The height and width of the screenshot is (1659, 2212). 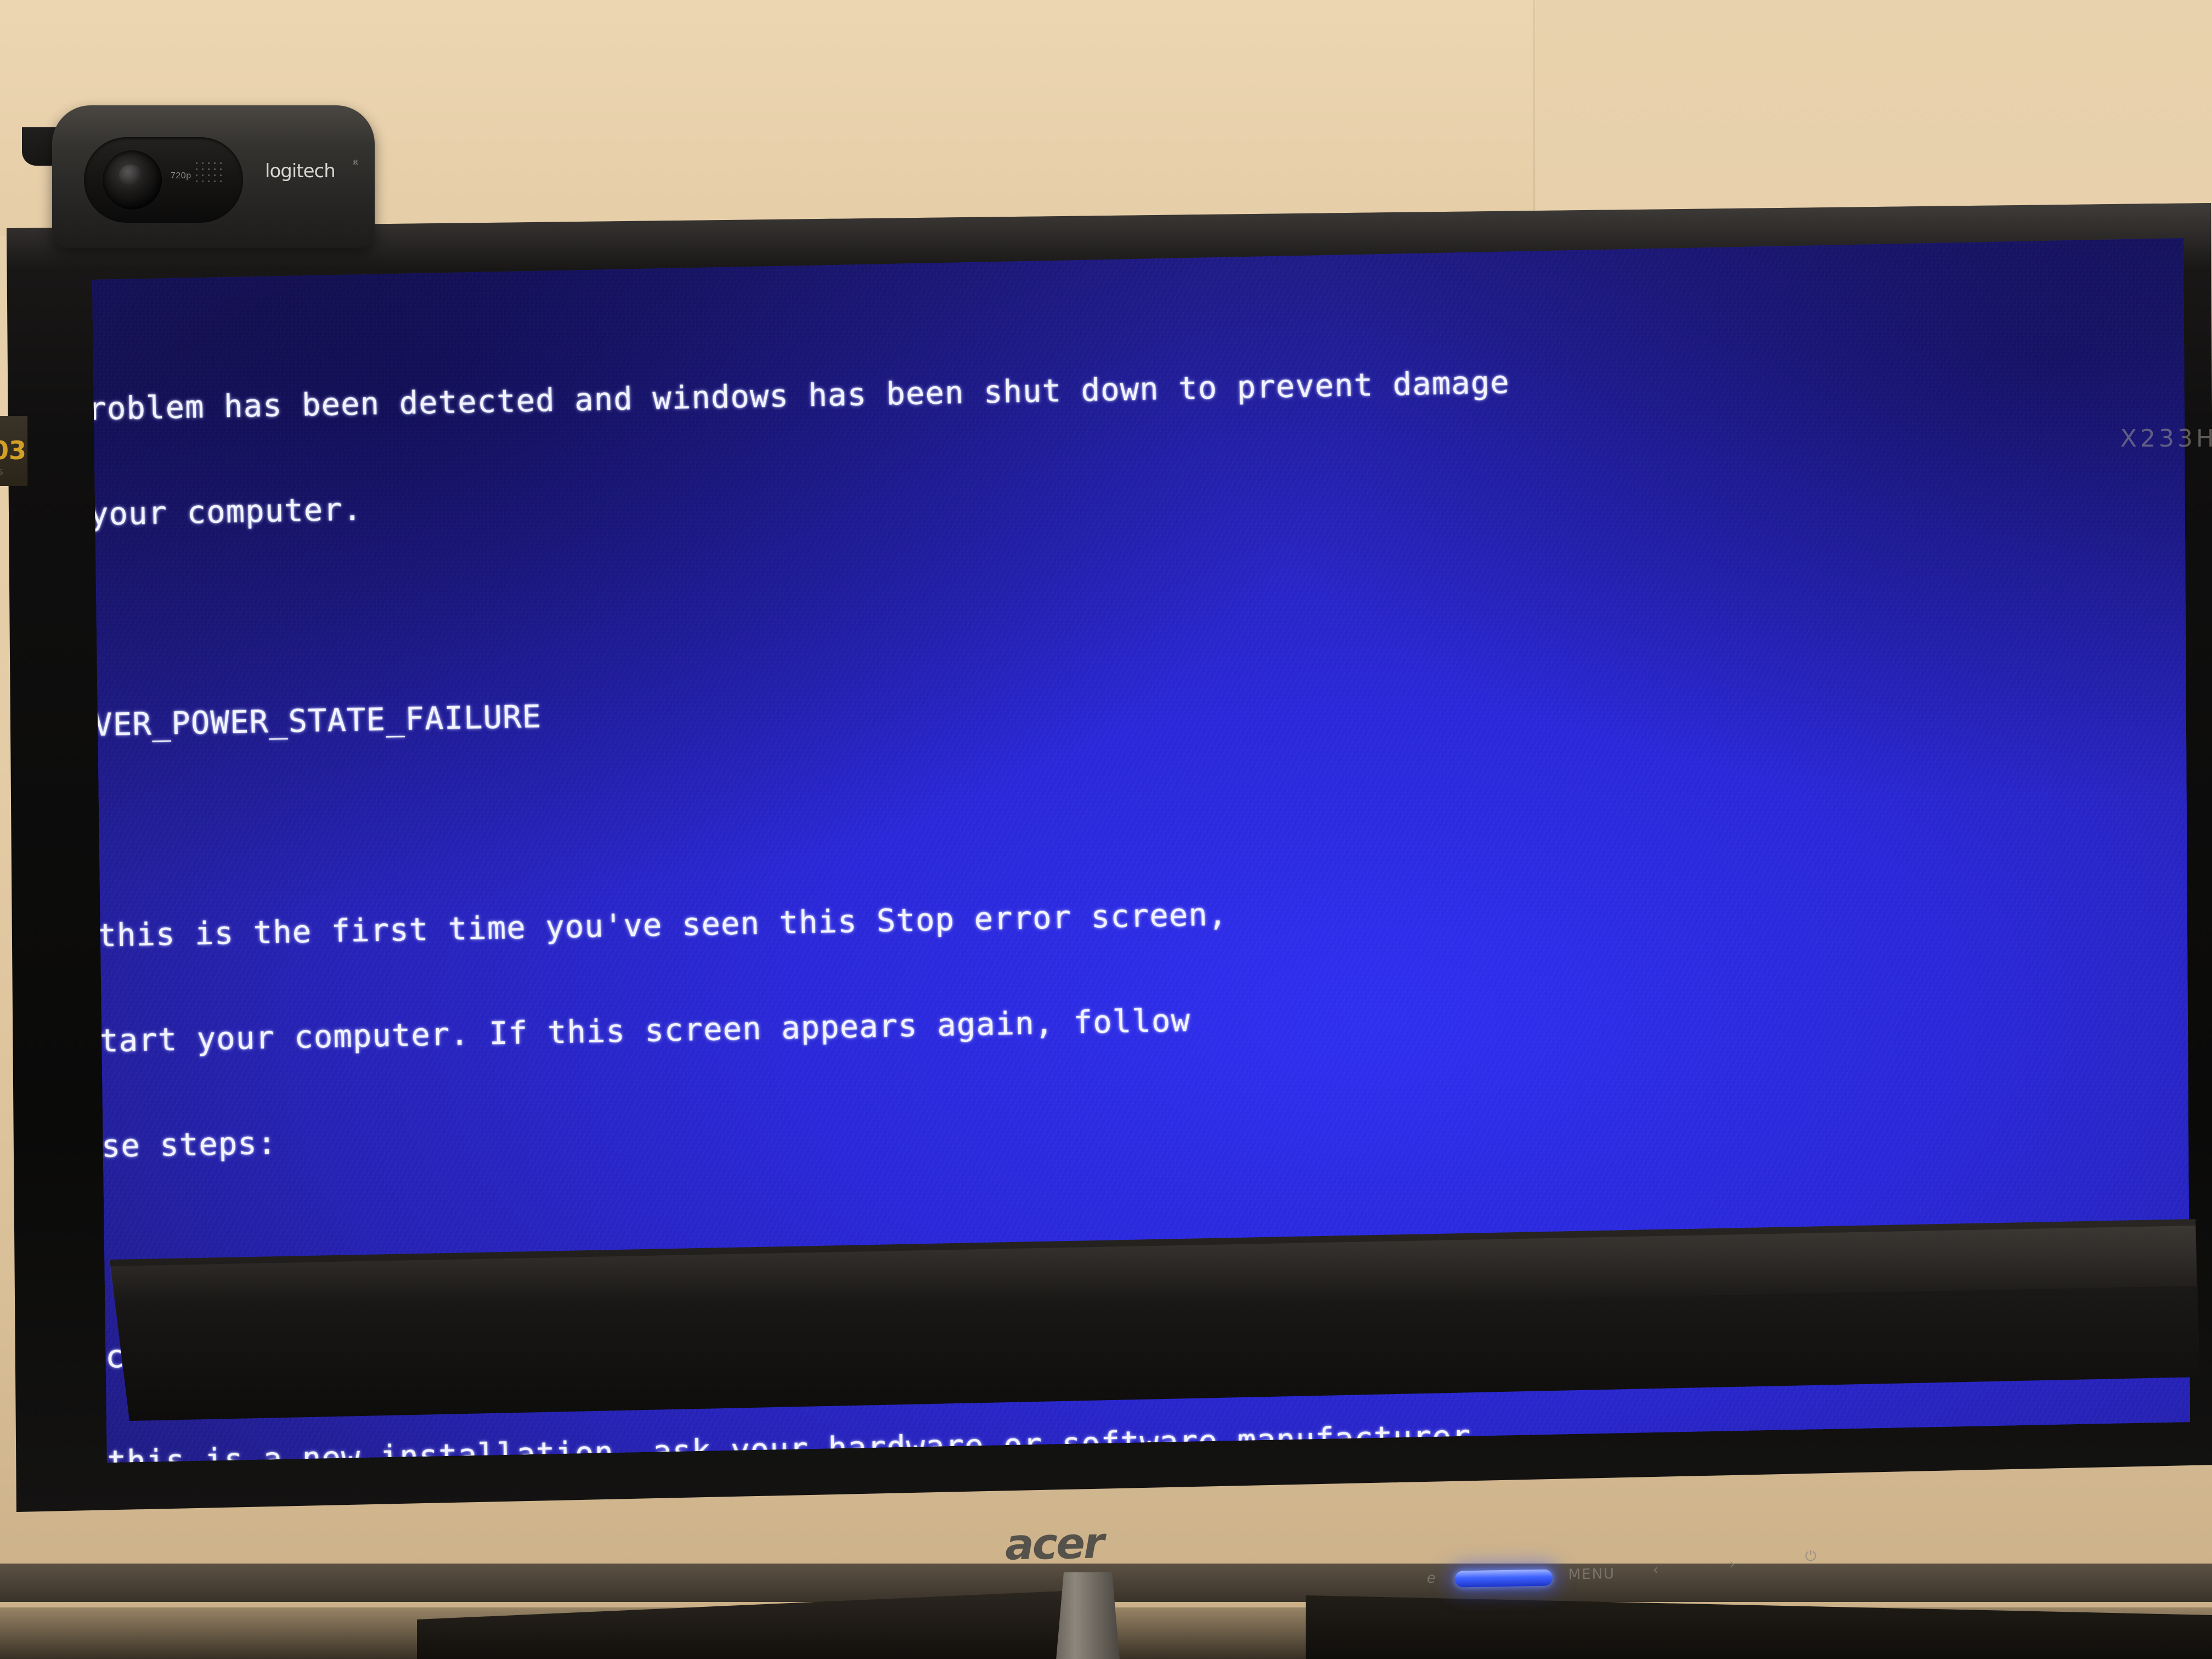 What do you see at coordinates (208, 172) in the screenshot?
I see `microphone-grille-icon` at bounding box center [208, 172].